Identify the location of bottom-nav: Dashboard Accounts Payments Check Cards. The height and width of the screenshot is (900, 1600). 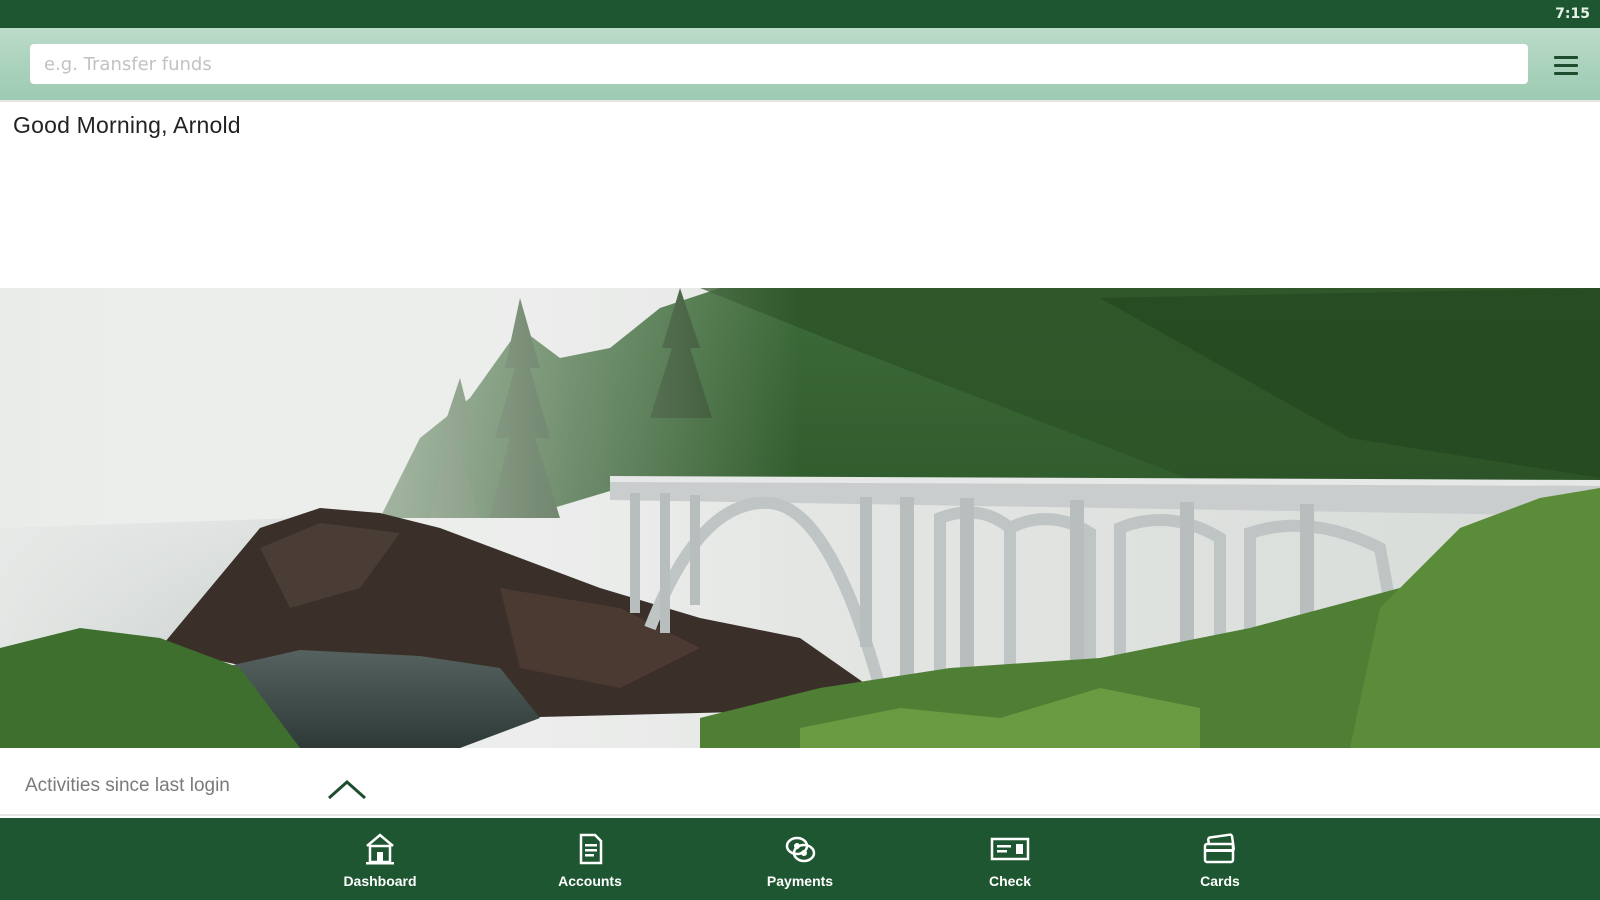
(800, 859).